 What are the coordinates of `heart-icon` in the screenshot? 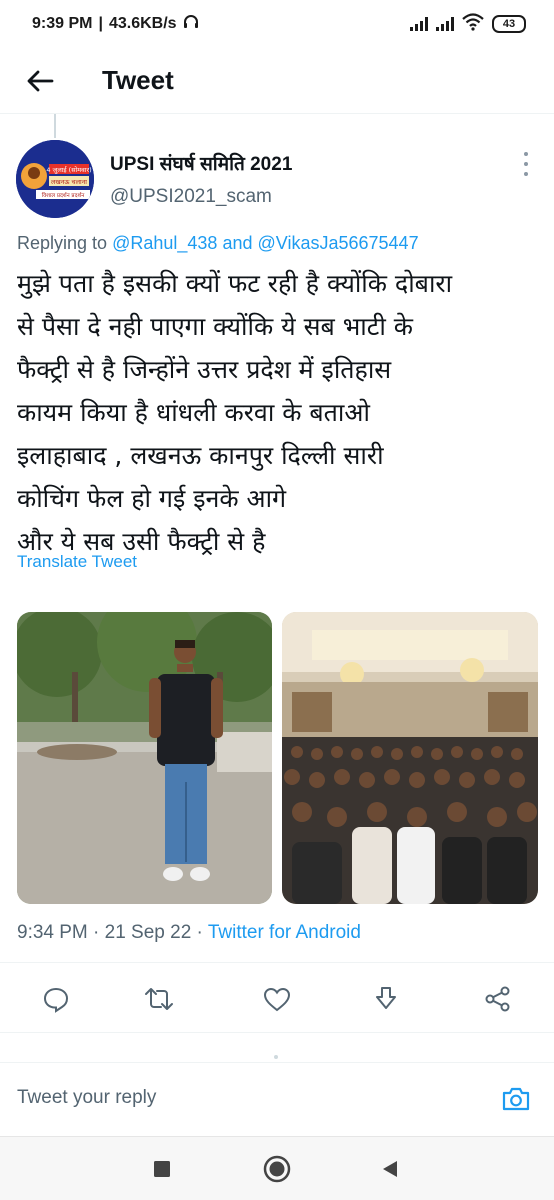 It's located at (277, 999).